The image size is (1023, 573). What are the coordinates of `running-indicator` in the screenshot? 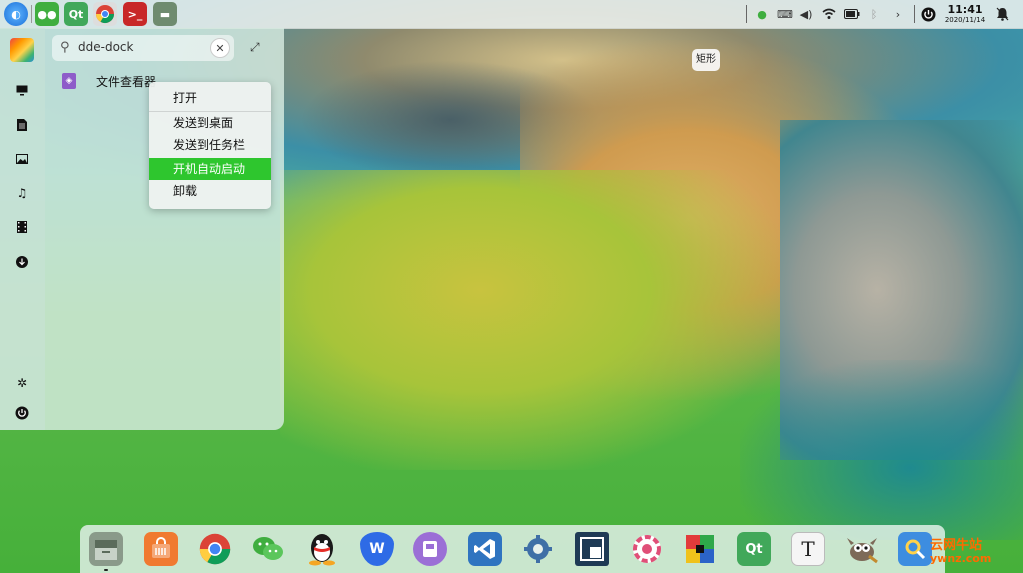 It's located at (106, 570).